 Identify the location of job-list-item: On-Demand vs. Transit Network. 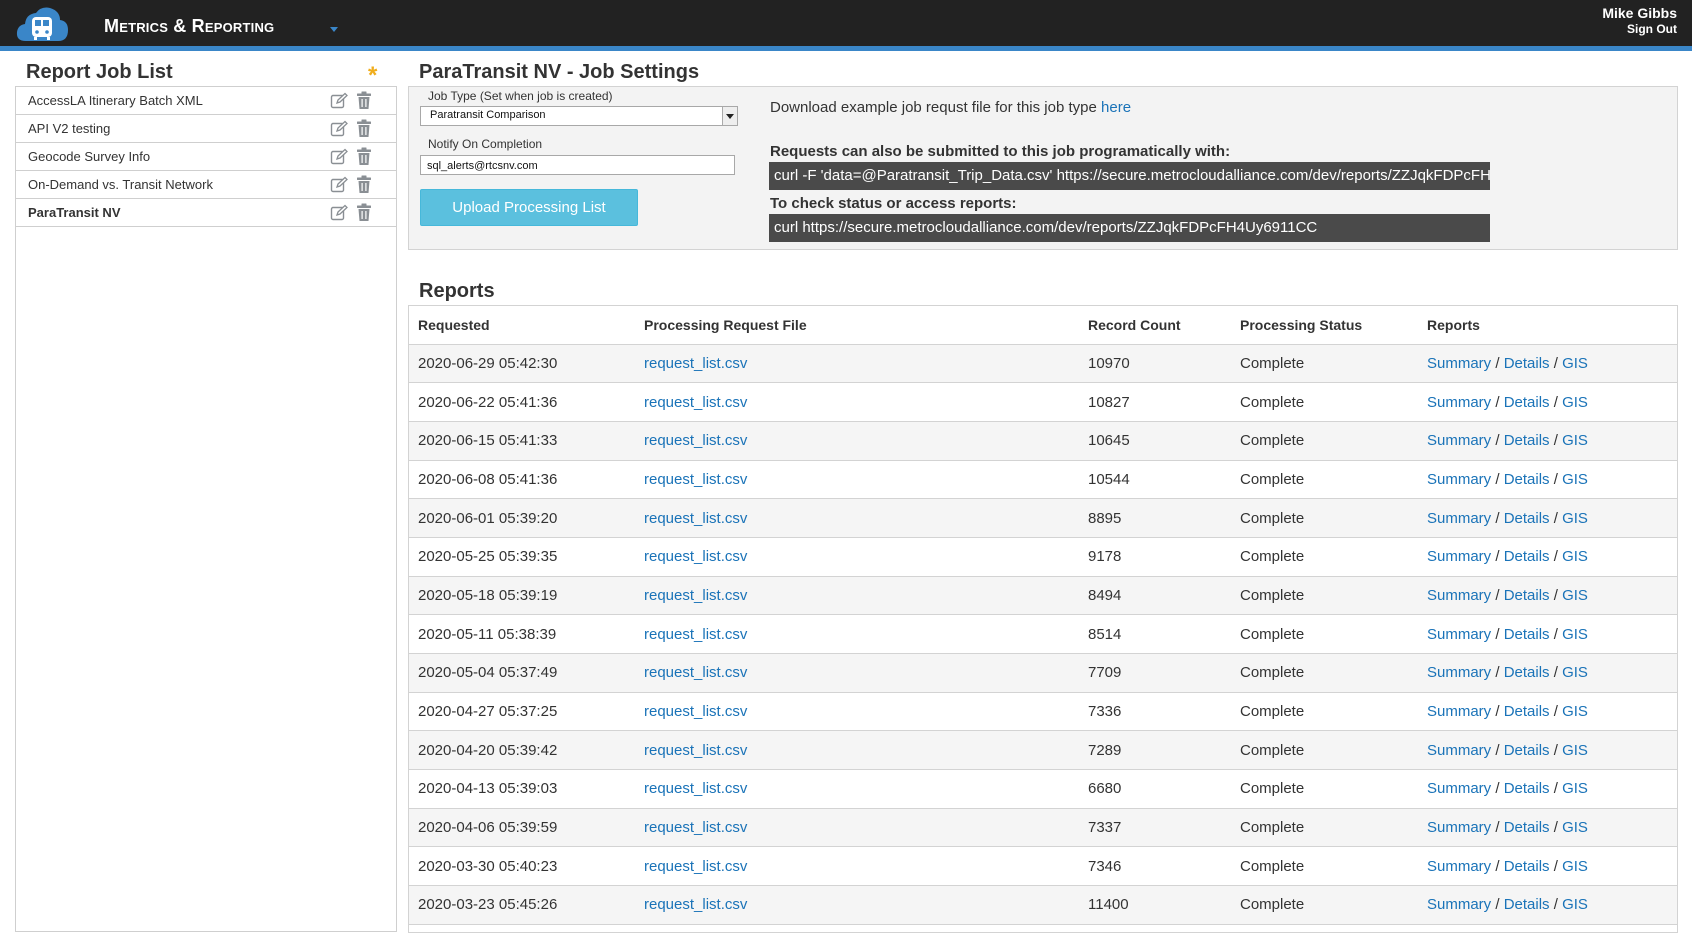
(206, 185).